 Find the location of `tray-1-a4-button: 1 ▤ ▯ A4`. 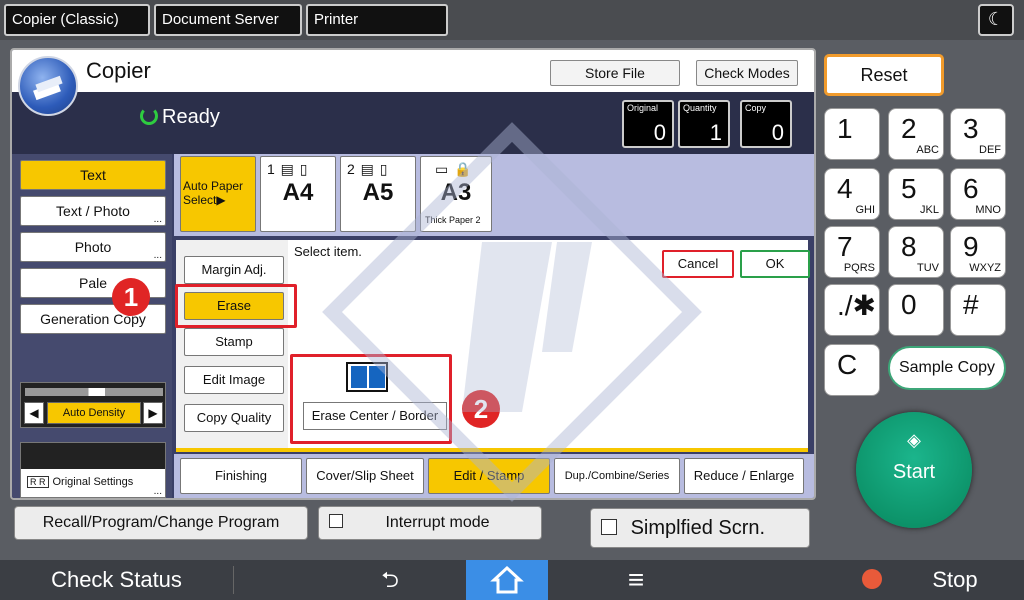

tray-1-a4-button: 1 ▤ ▯ A4 is located at coordinates (298, 194).